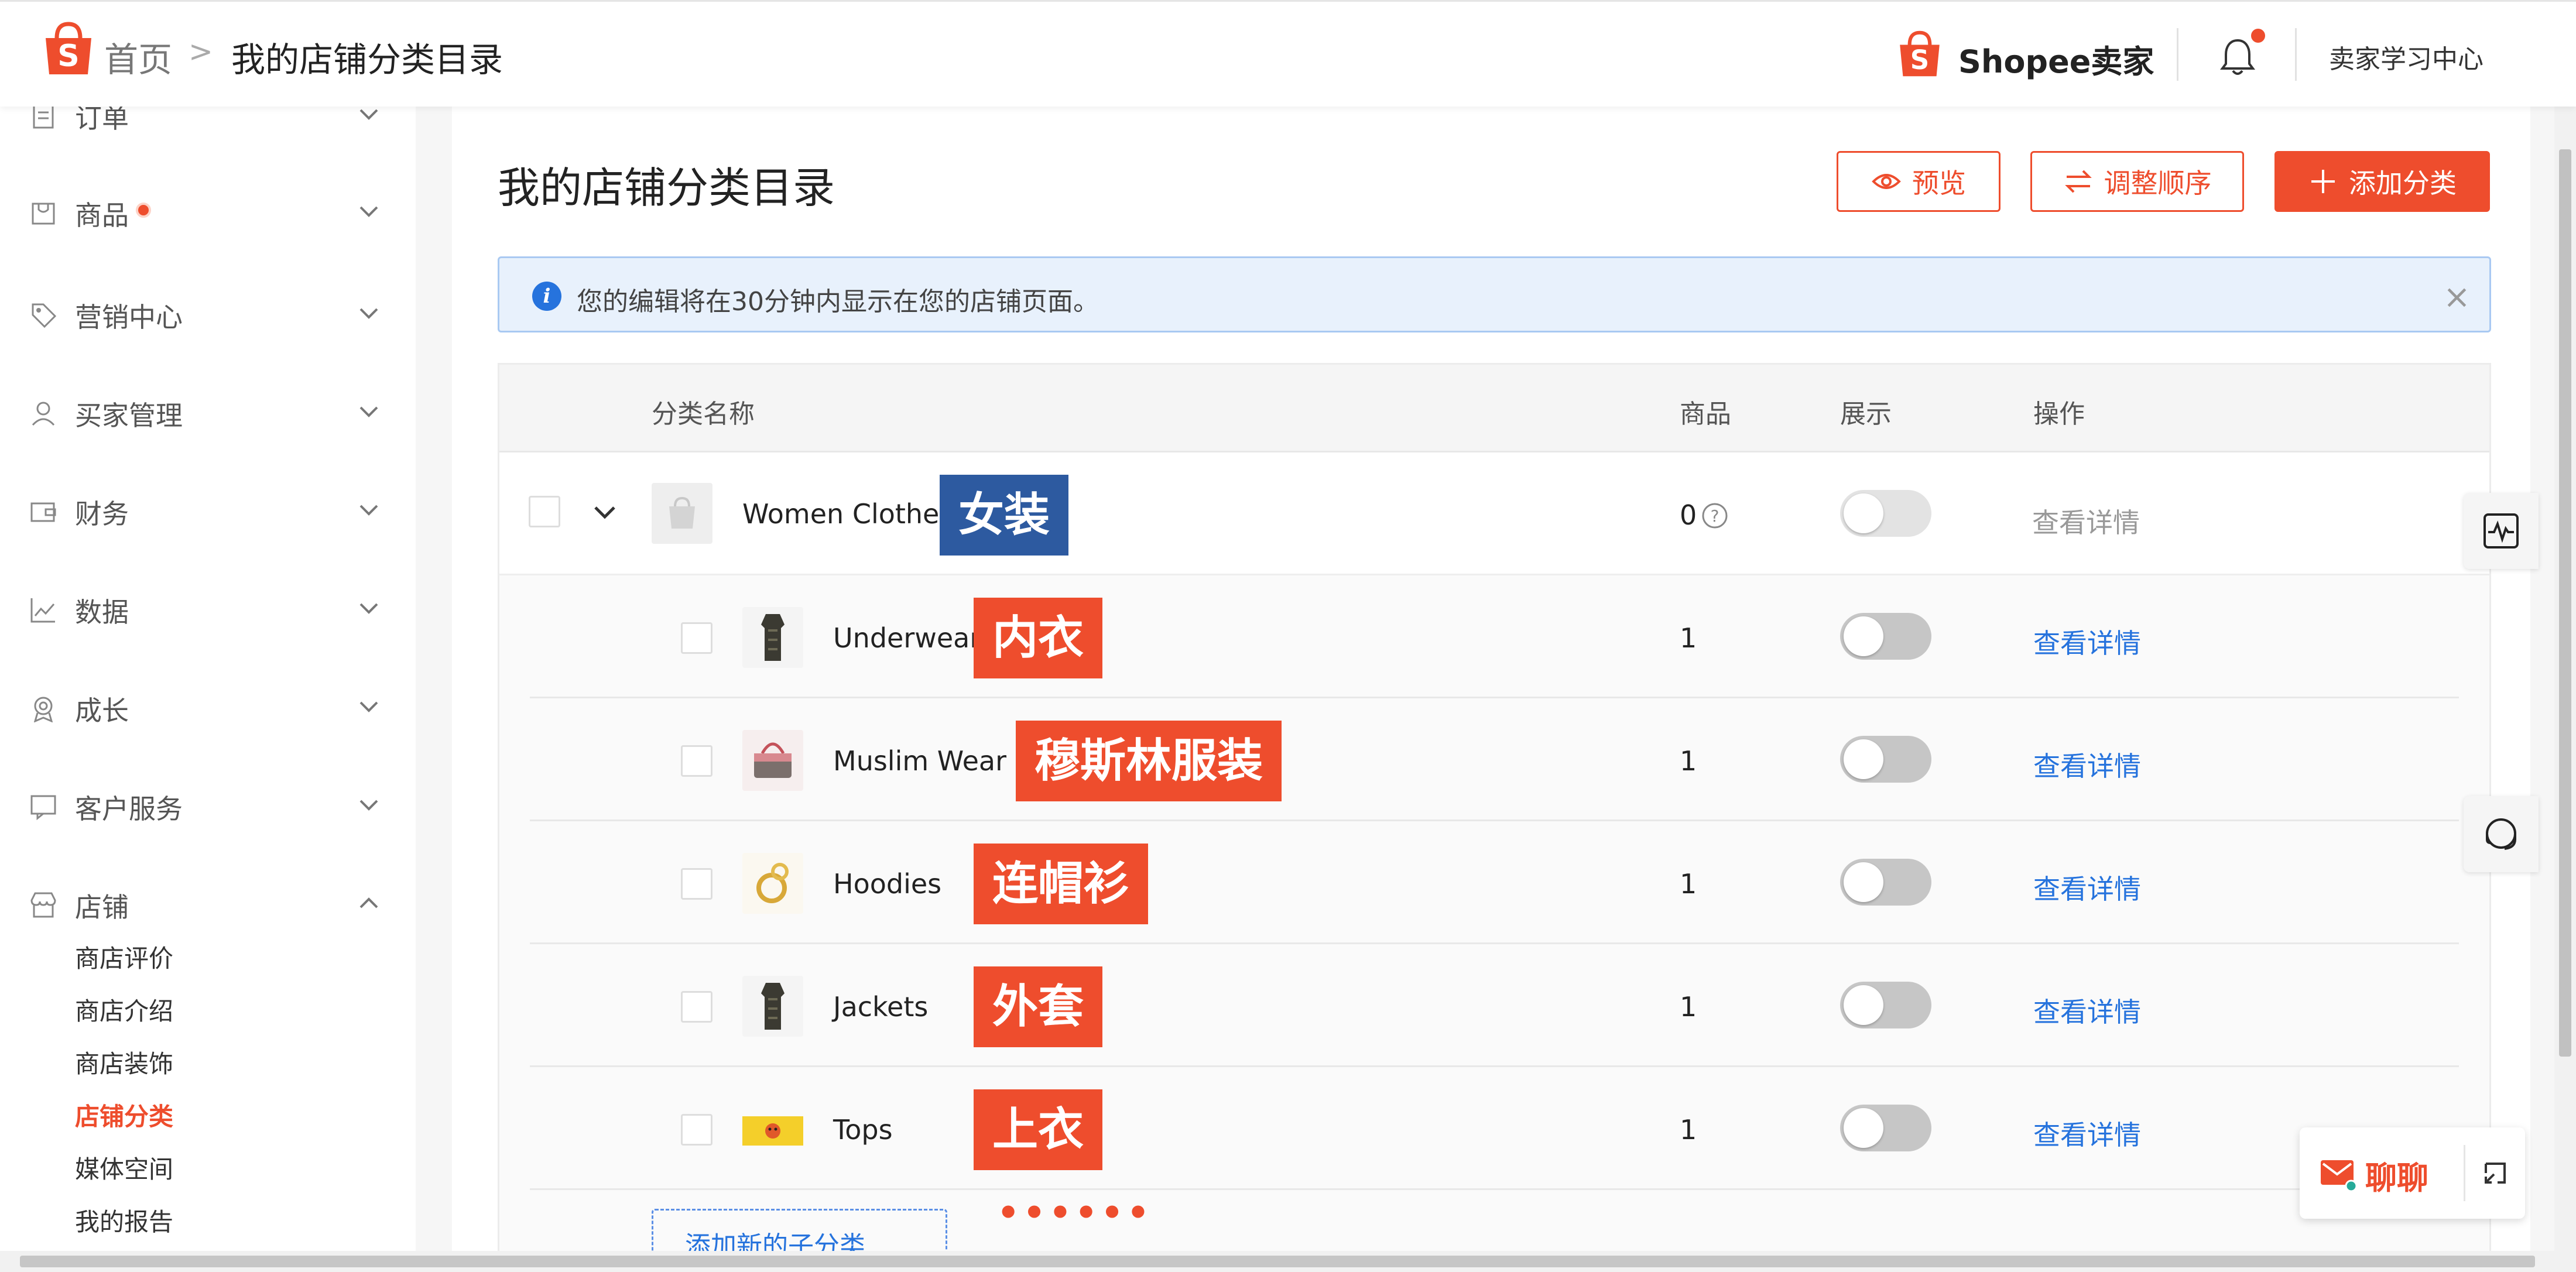  Describe the element at coordinates (848, 514) in the screenshot. I see `category-name: Women Clothes` at that location.